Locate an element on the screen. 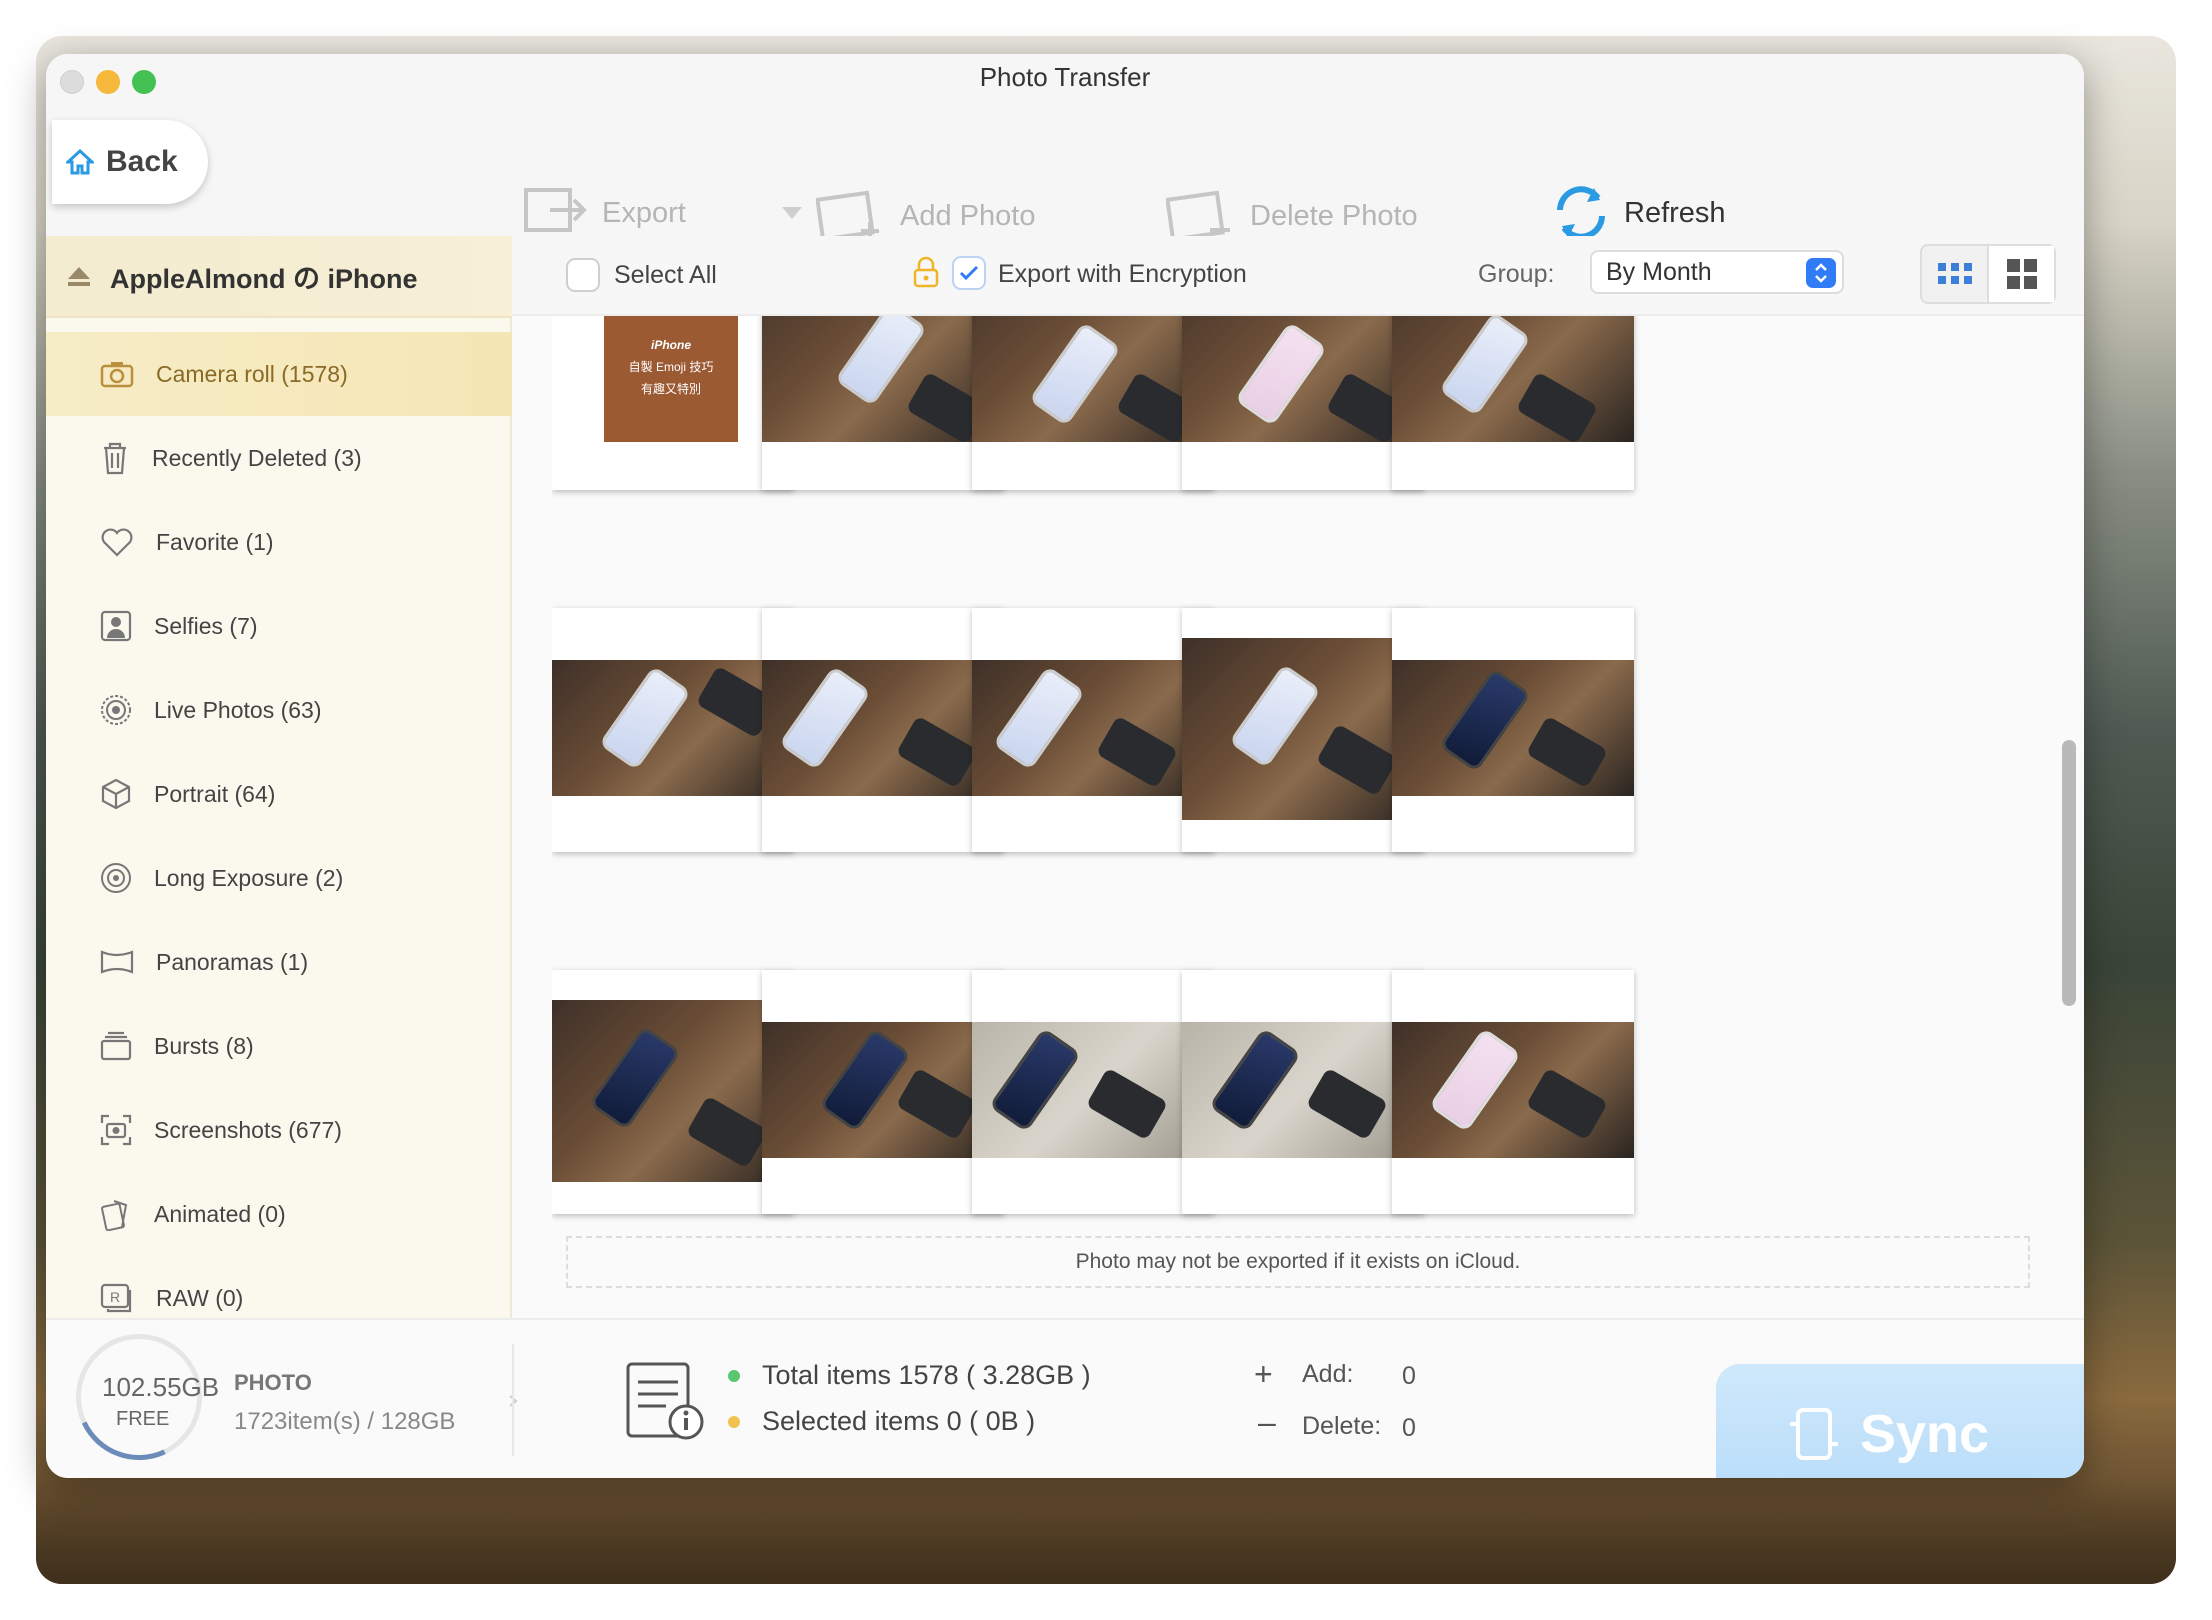 Image resolution: width=2212 pixels, height=1620 pixels. sidebar-item-label: Bursts (8) is located at coordinates (204, 1045).